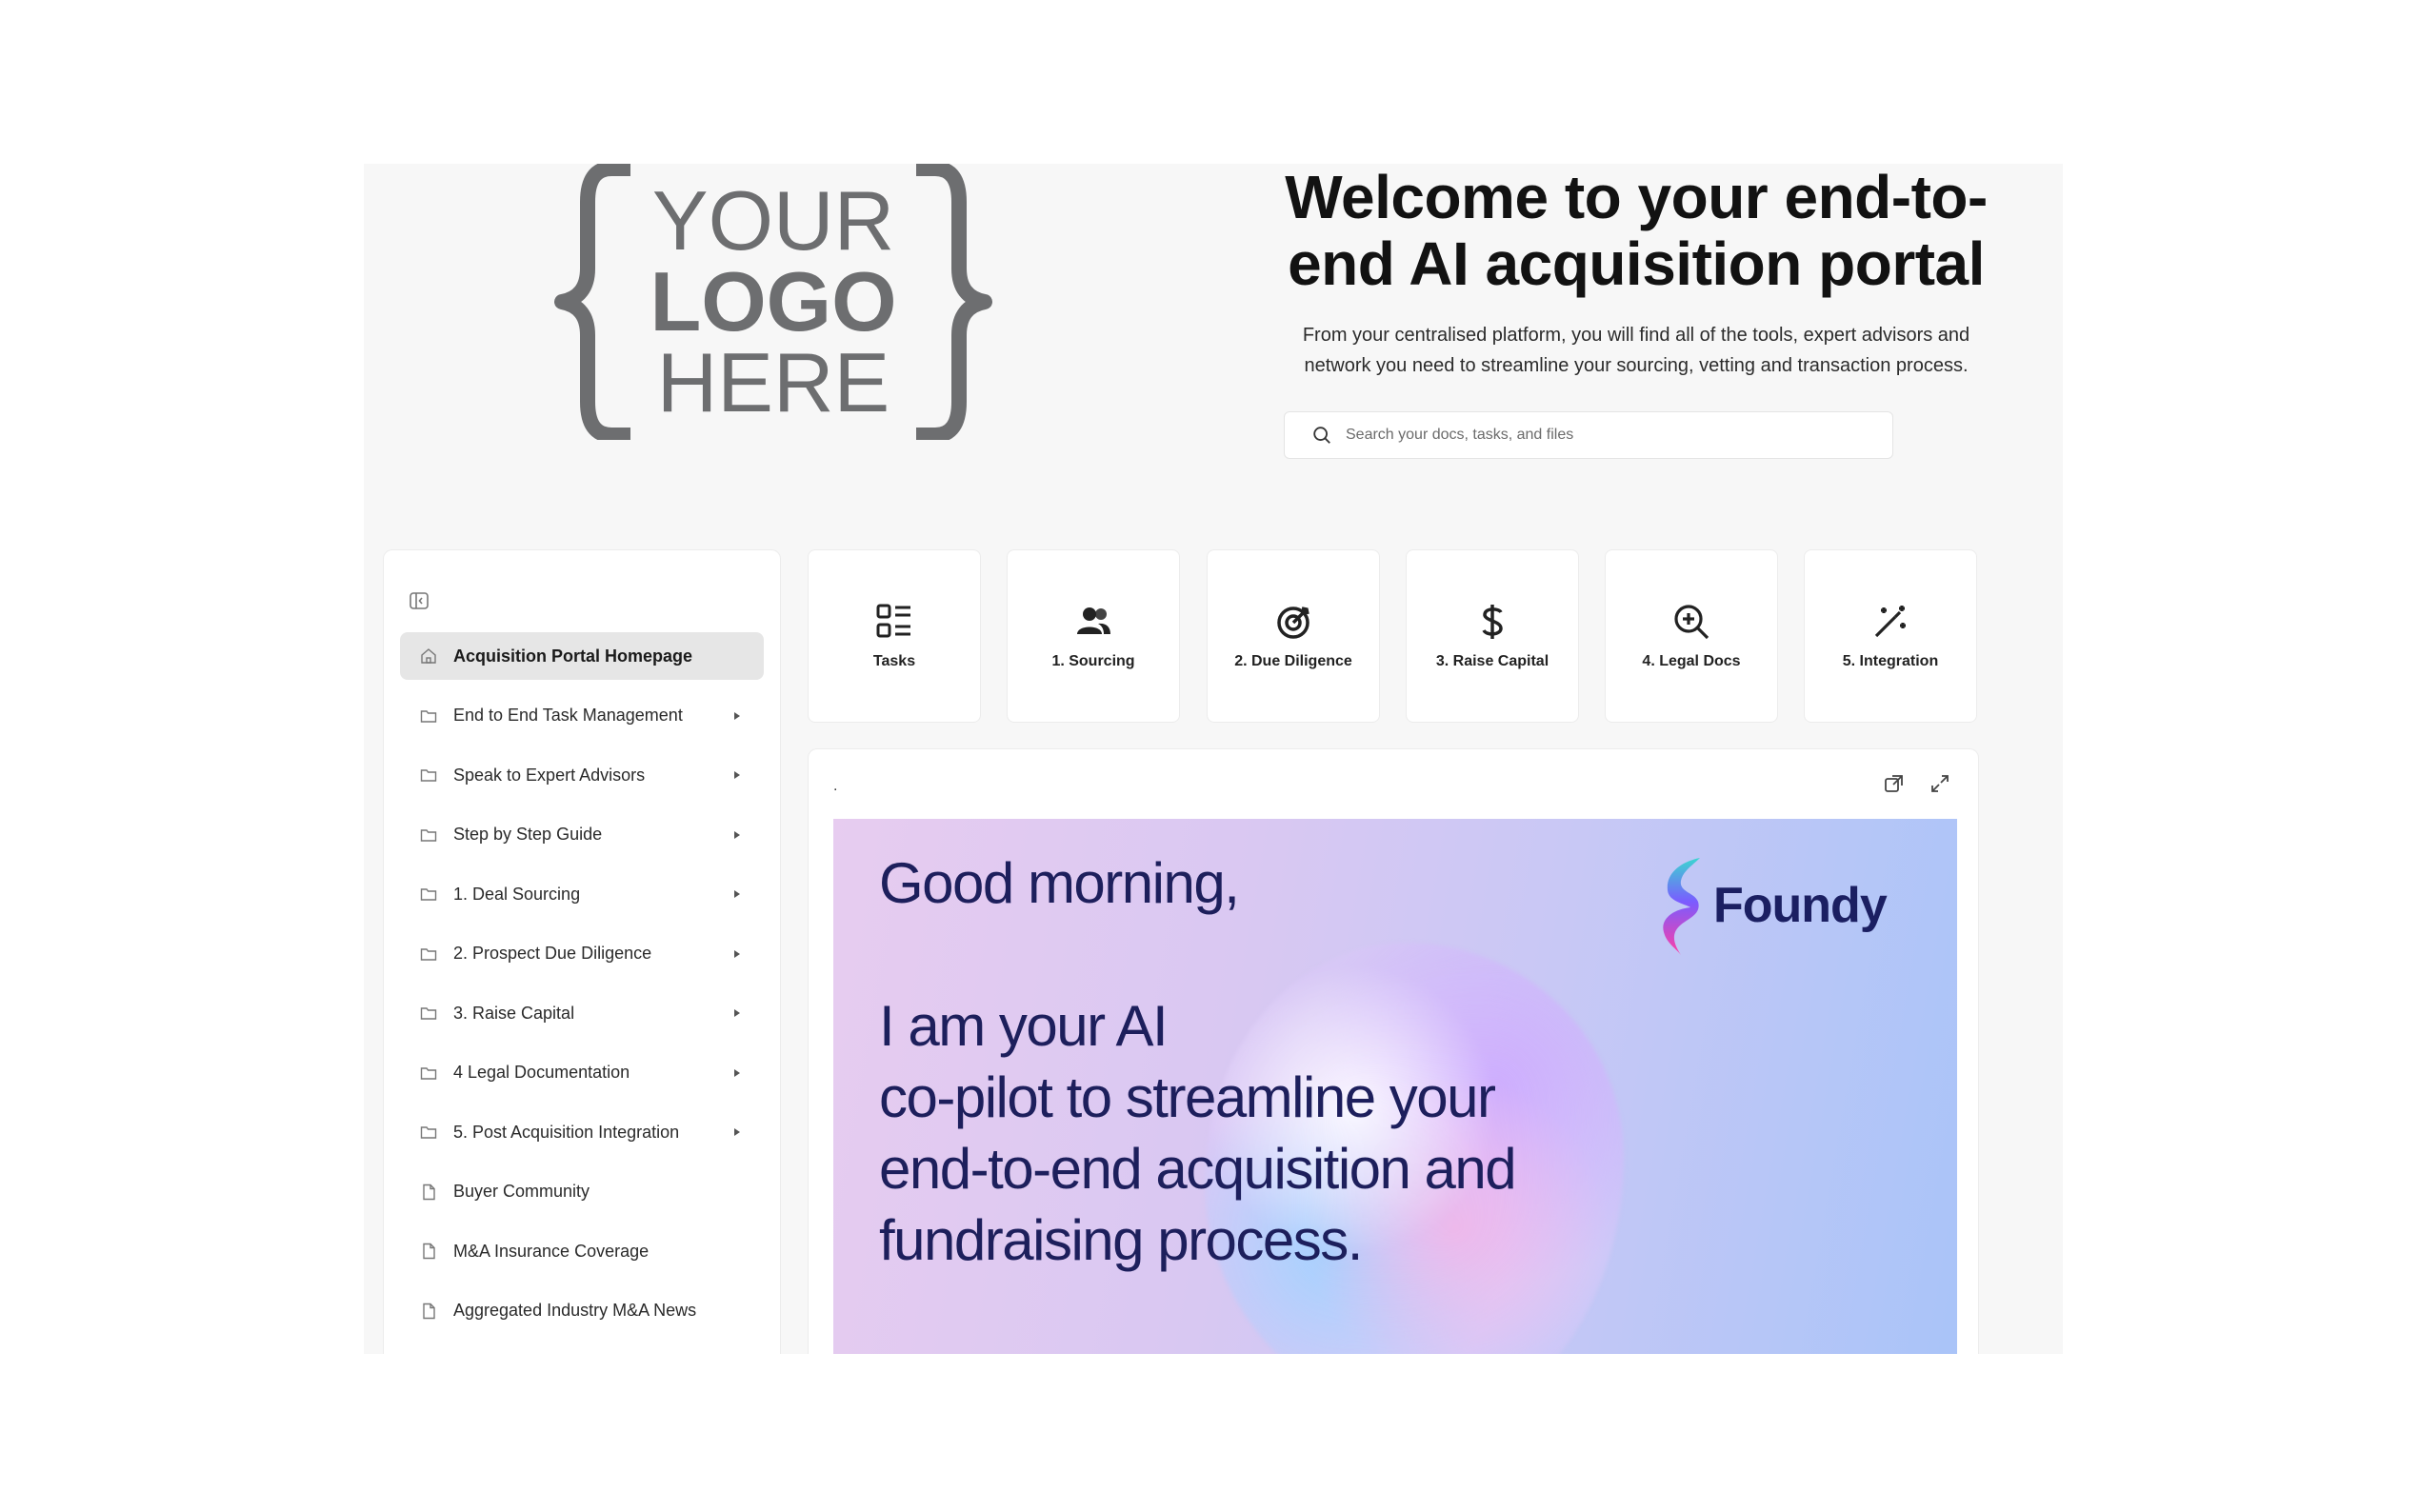  I want to click on tile-1-sourcing: 1. Sourcing, so click(1093, 636).